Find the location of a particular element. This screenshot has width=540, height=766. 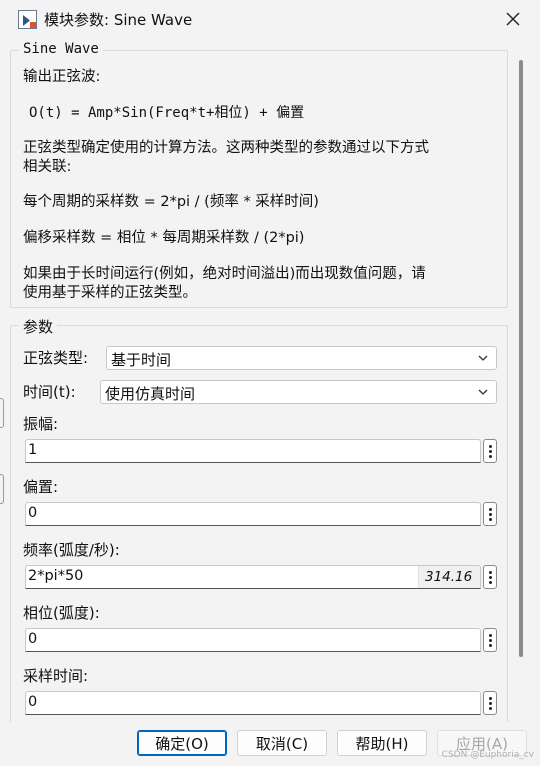

phase-label: 相位(弧度): is located at coordinates (61, 613).